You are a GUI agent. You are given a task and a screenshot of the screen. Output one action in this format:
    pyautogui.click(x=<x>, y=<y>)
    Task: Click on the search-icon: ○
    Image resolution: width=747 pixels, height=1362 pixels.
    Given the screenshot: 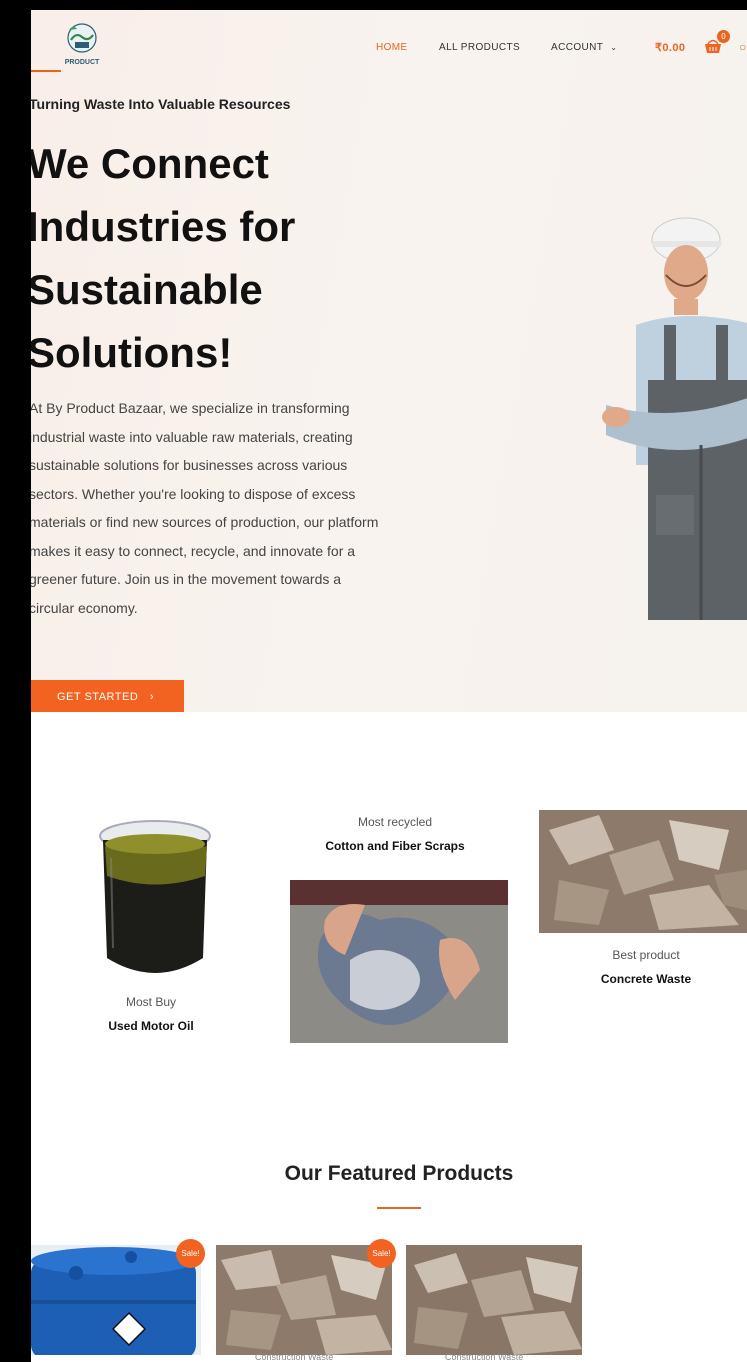 What is the action you would take?
    pyautogui.click(x=742, y=47)
    